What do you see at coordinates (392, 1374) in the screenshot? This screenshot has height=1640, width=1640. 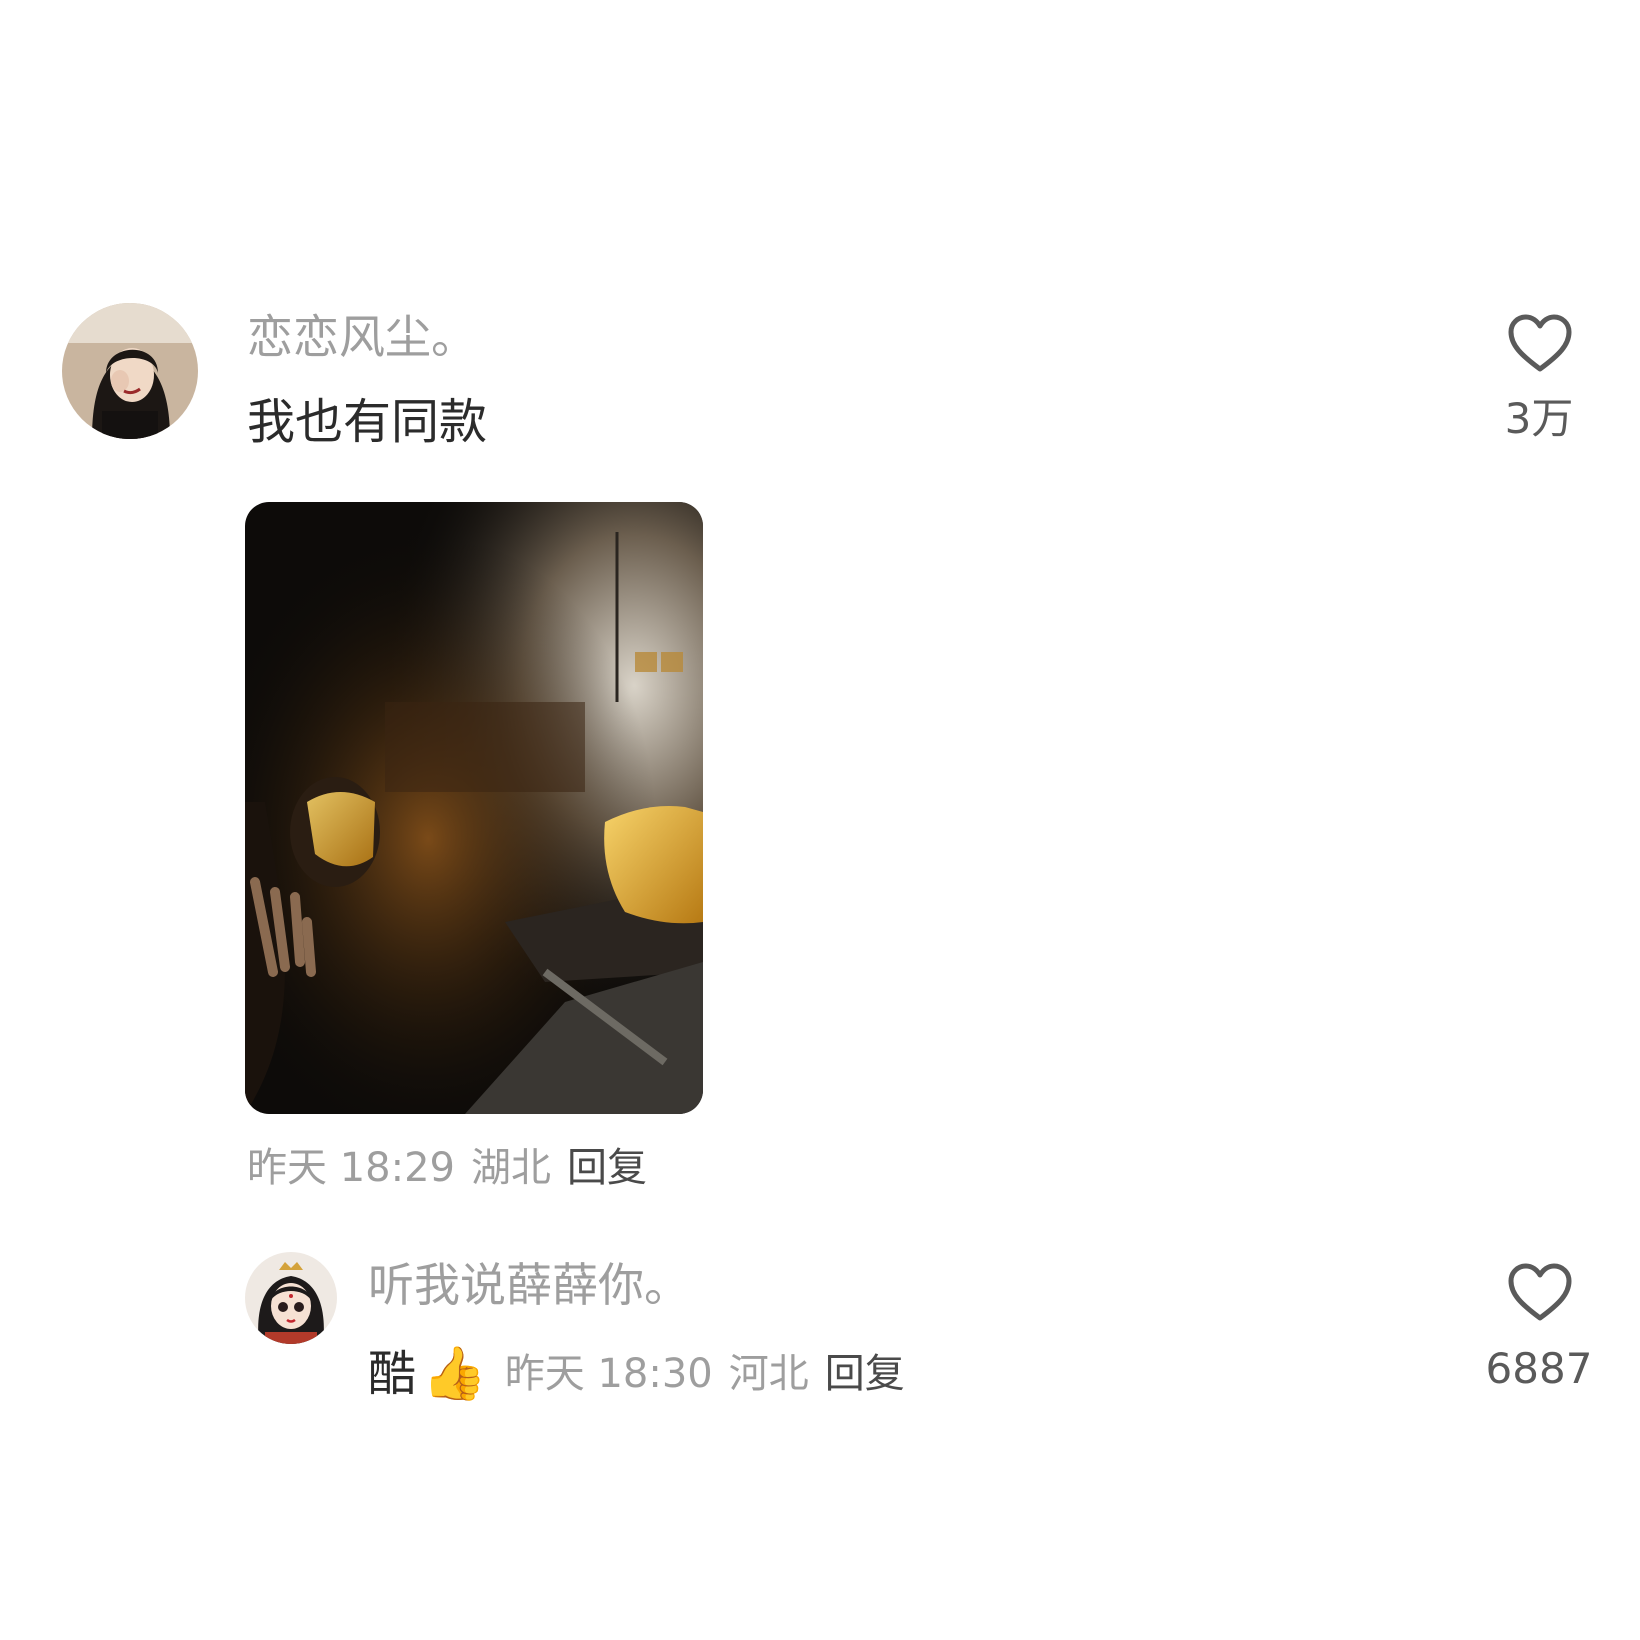 I see `reply-text: 酷` at bounding box center [392, 1374].